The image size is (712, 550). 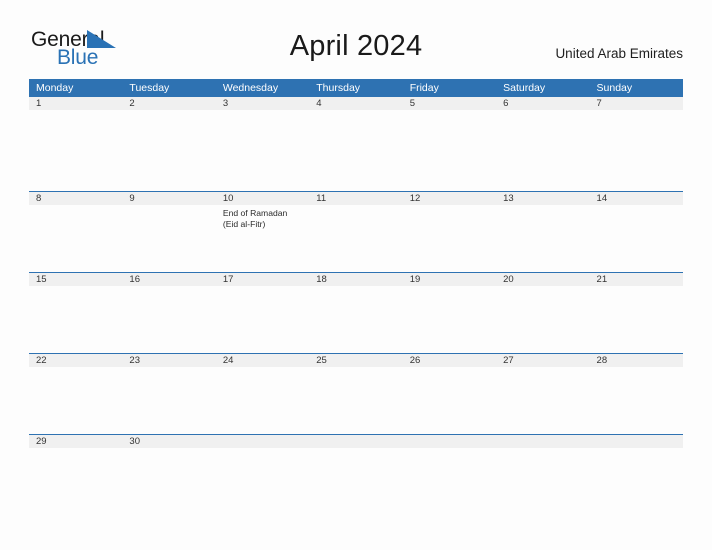 I want to click on day-number: 11, so click(x=355, y=198).